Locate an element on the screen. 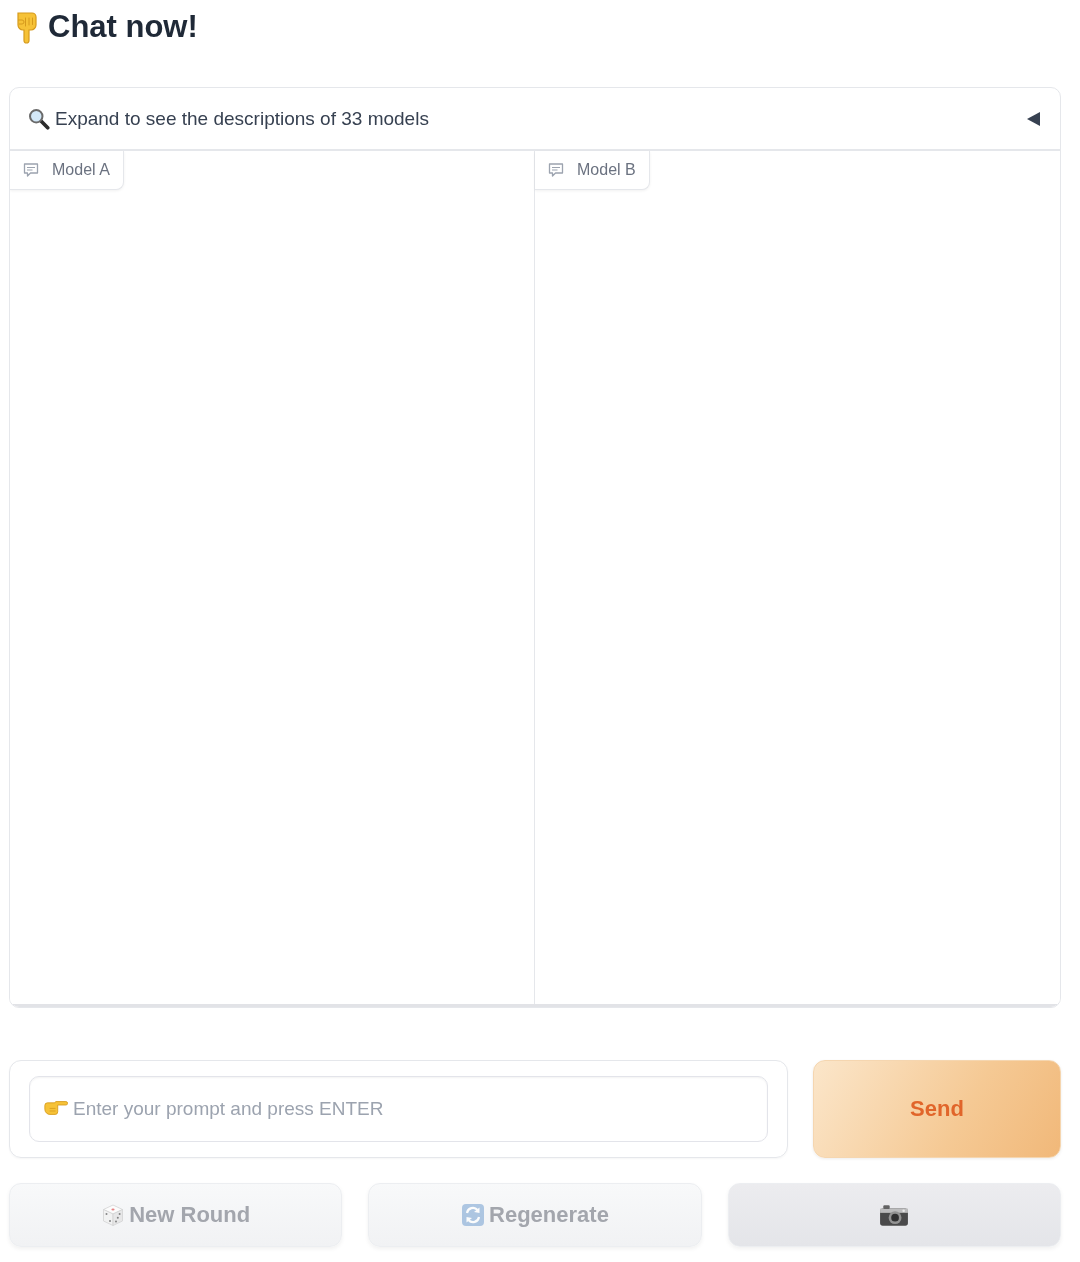 The width and height of the screenshot is (1080, 1262). send-button: Send is located at coordinates (937, 1109).